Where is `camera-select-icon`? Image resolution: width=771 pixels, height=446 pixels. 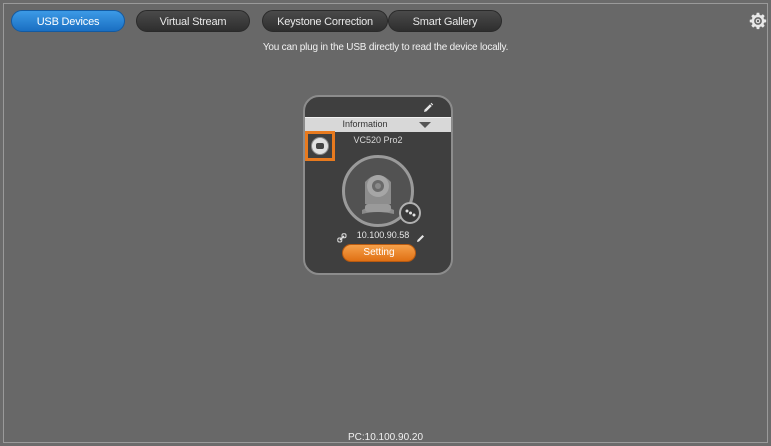 camera-select-icon is located at coordinates (320, 146).